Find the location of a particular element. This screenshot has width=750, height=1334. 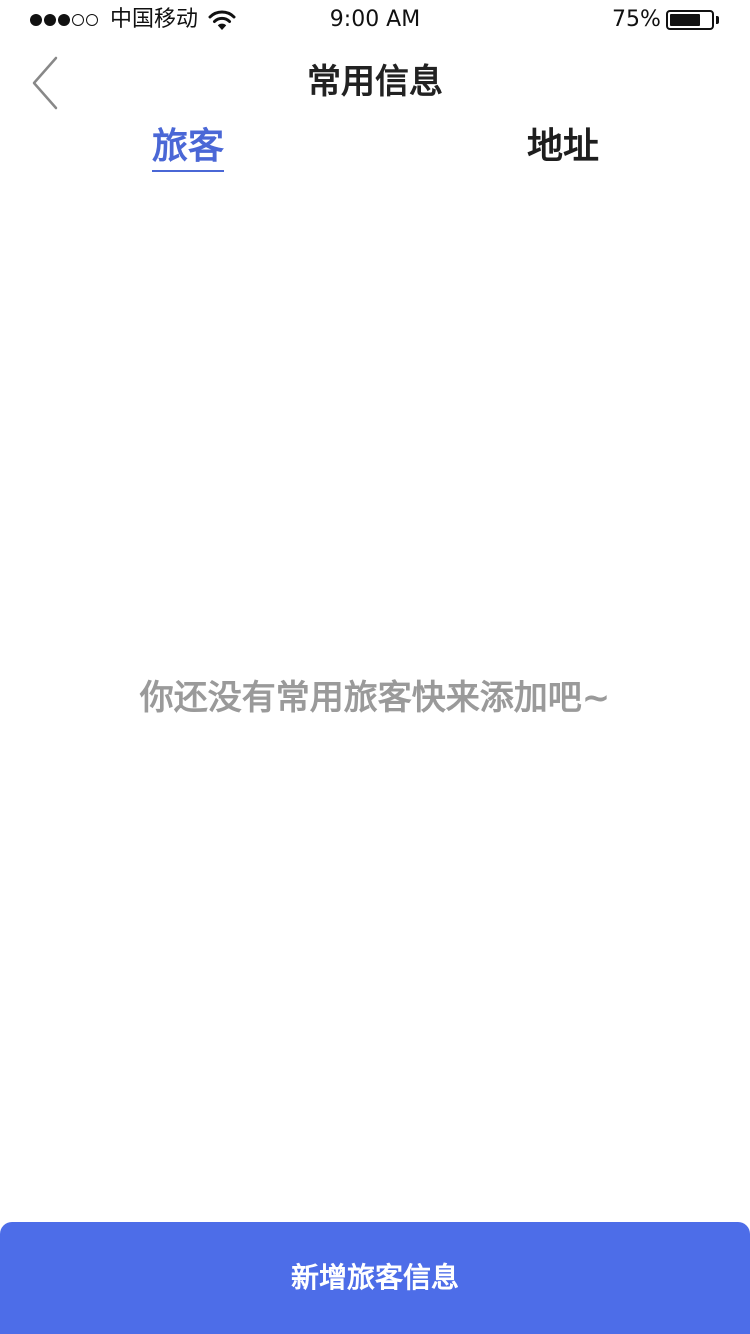

status-bar: 中国移动 9:00 AM 75% is located at coordinates (375, 20).